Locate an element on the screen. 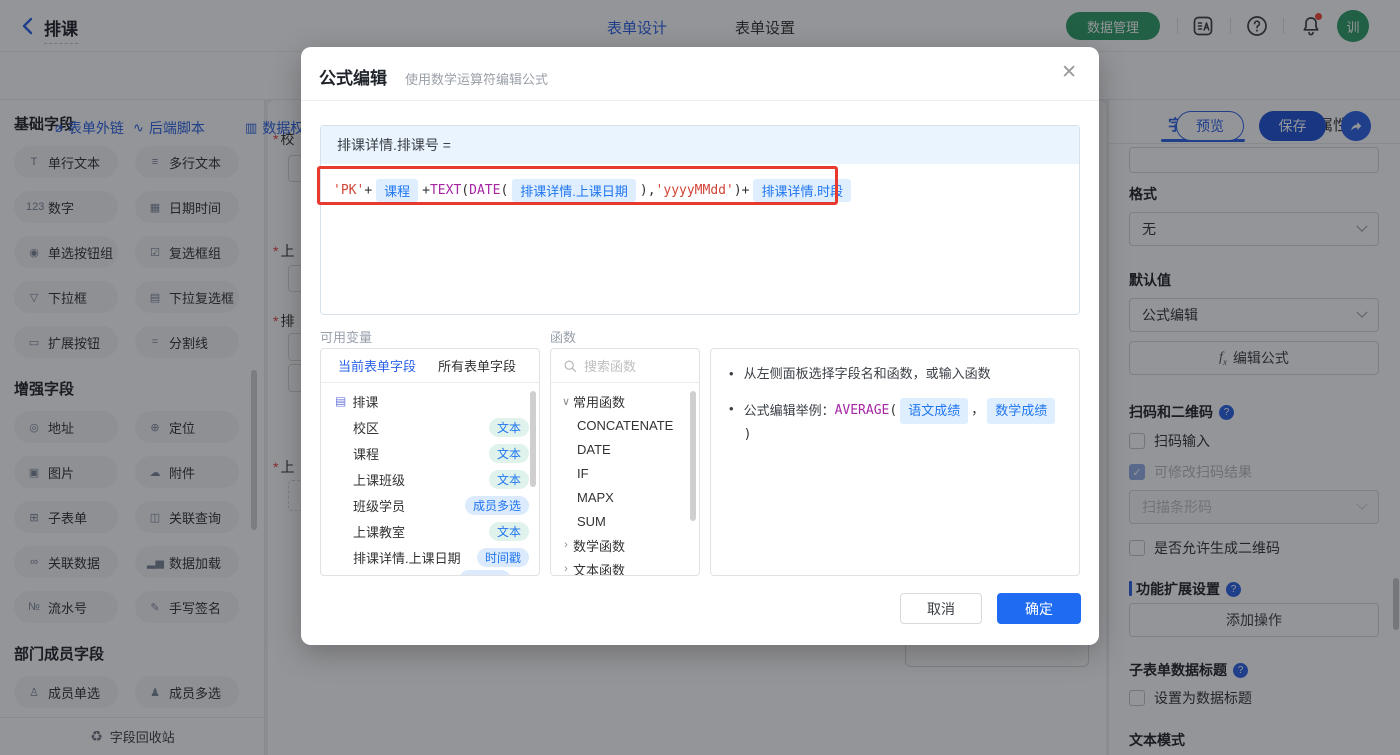  function-item: DATE is located at coordinates (625, 449).